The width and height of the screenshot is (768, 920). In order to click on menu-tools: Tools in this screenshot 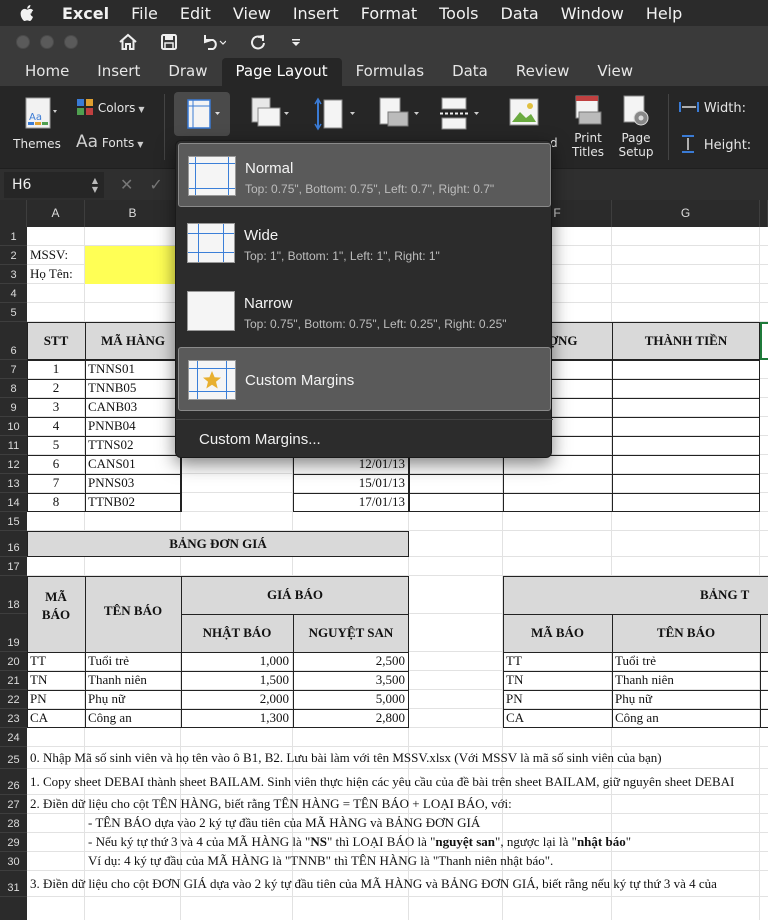, I will do `click(458, 13)`.